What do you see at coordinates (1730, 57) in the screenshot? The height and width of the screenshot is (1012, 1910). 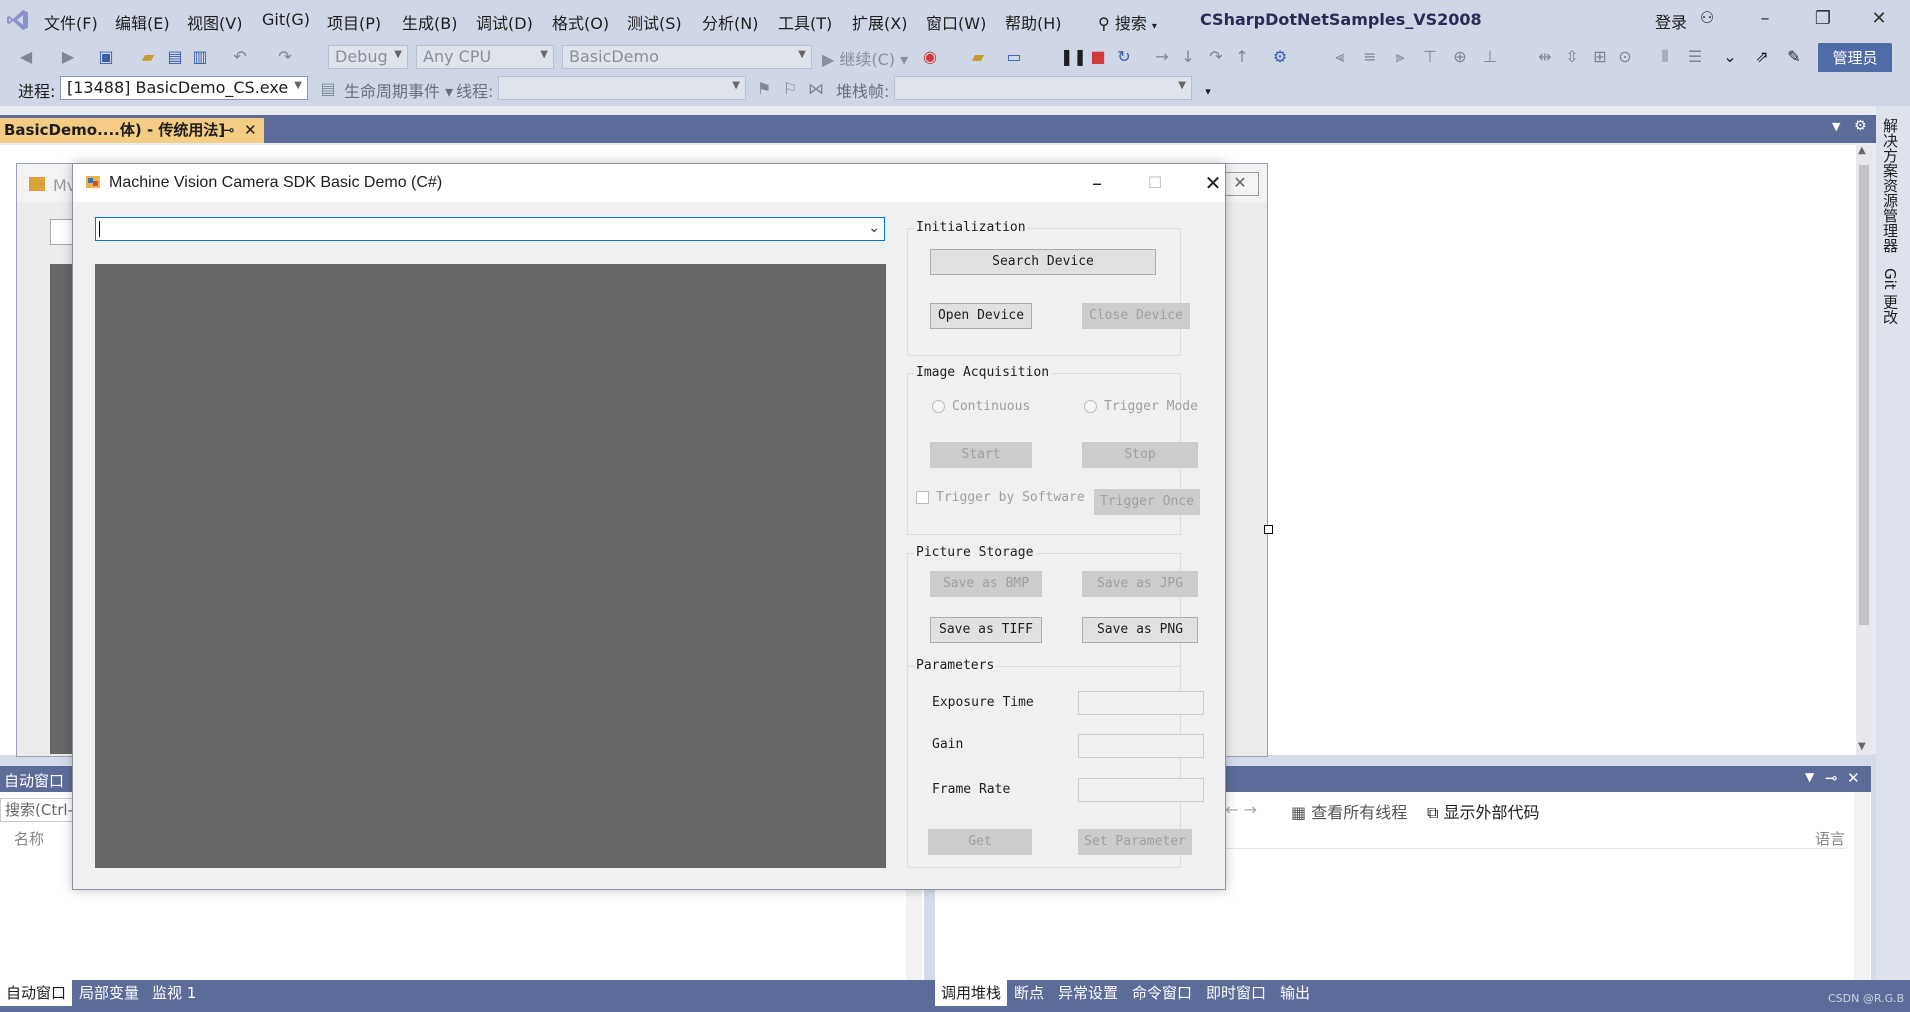 I see `overflow-icon: ⌄` at bounding box center [1730, 57].